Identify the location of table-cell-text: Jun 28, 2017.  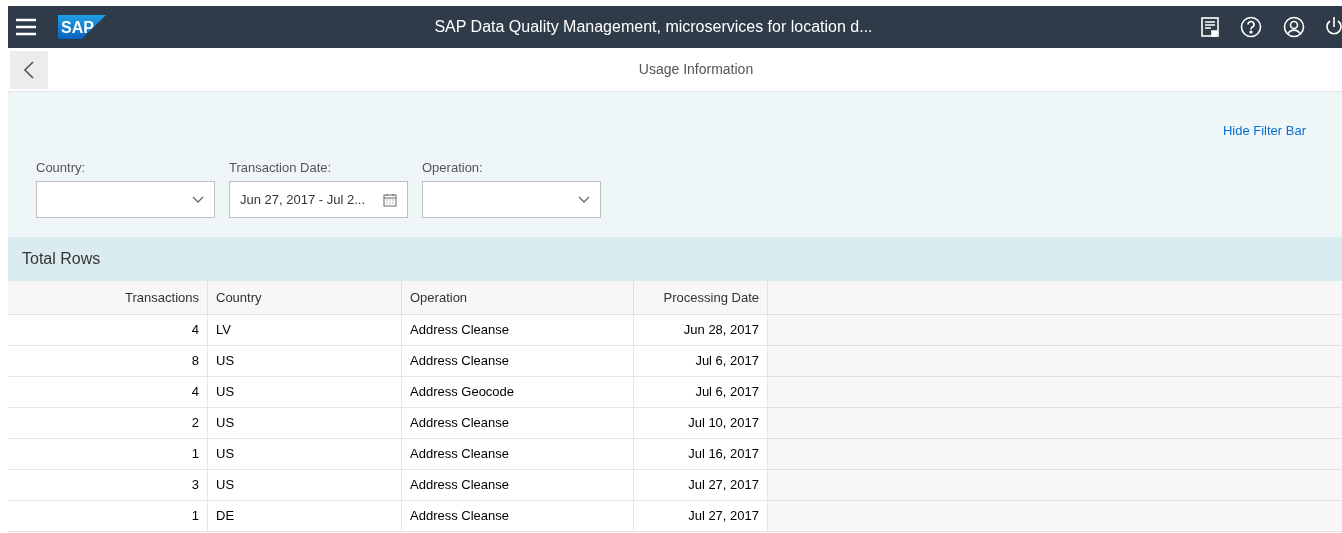
(721, 330).